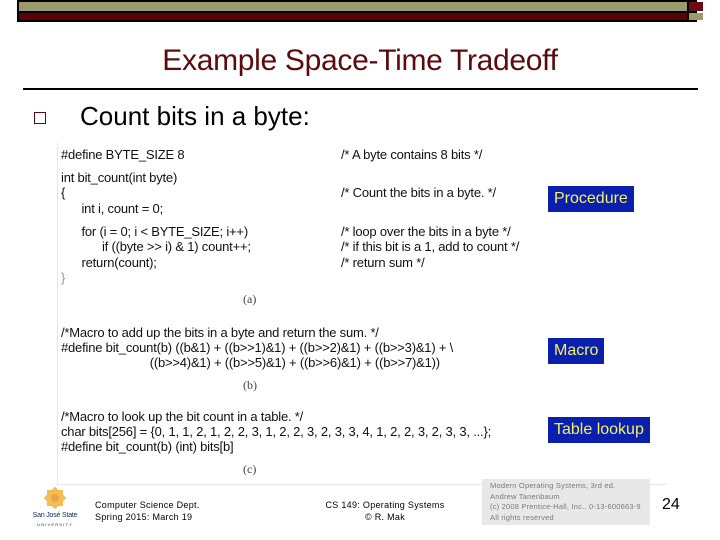 The height and width of the screenshot is (540, 720). Describe the element at coordinates (385, 511) in the screenshot. I see `footer-course-title: CS 149: Operating Systems © R. Mak` at that location.